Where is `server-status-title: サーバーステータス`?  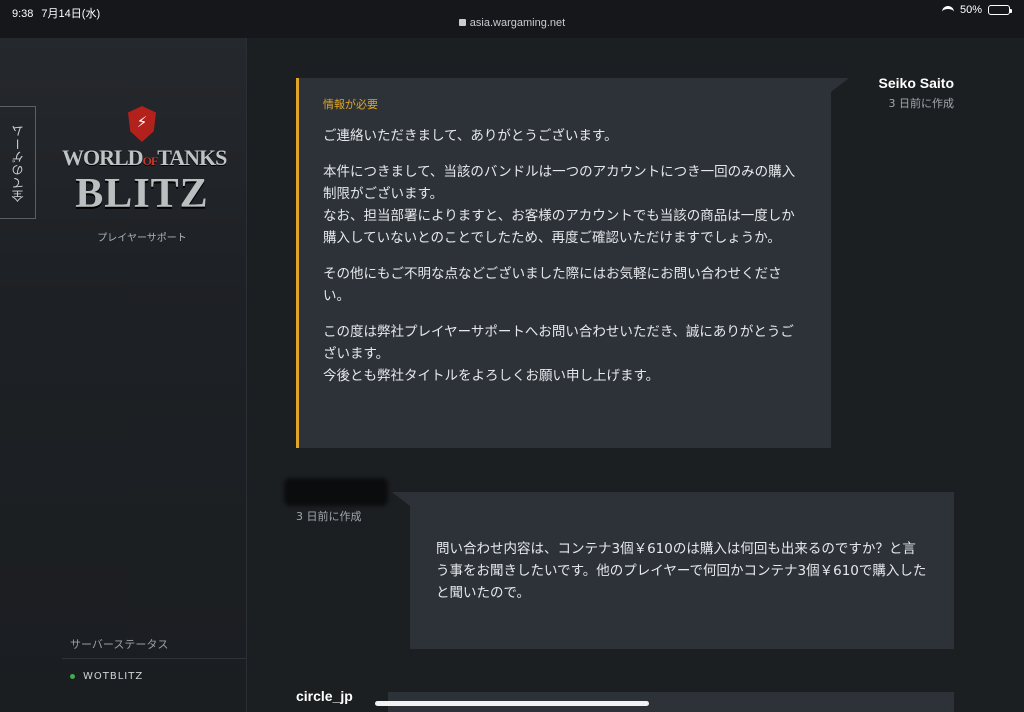 server-status-title: サーバーステータス is located at coordinates (119, 644).